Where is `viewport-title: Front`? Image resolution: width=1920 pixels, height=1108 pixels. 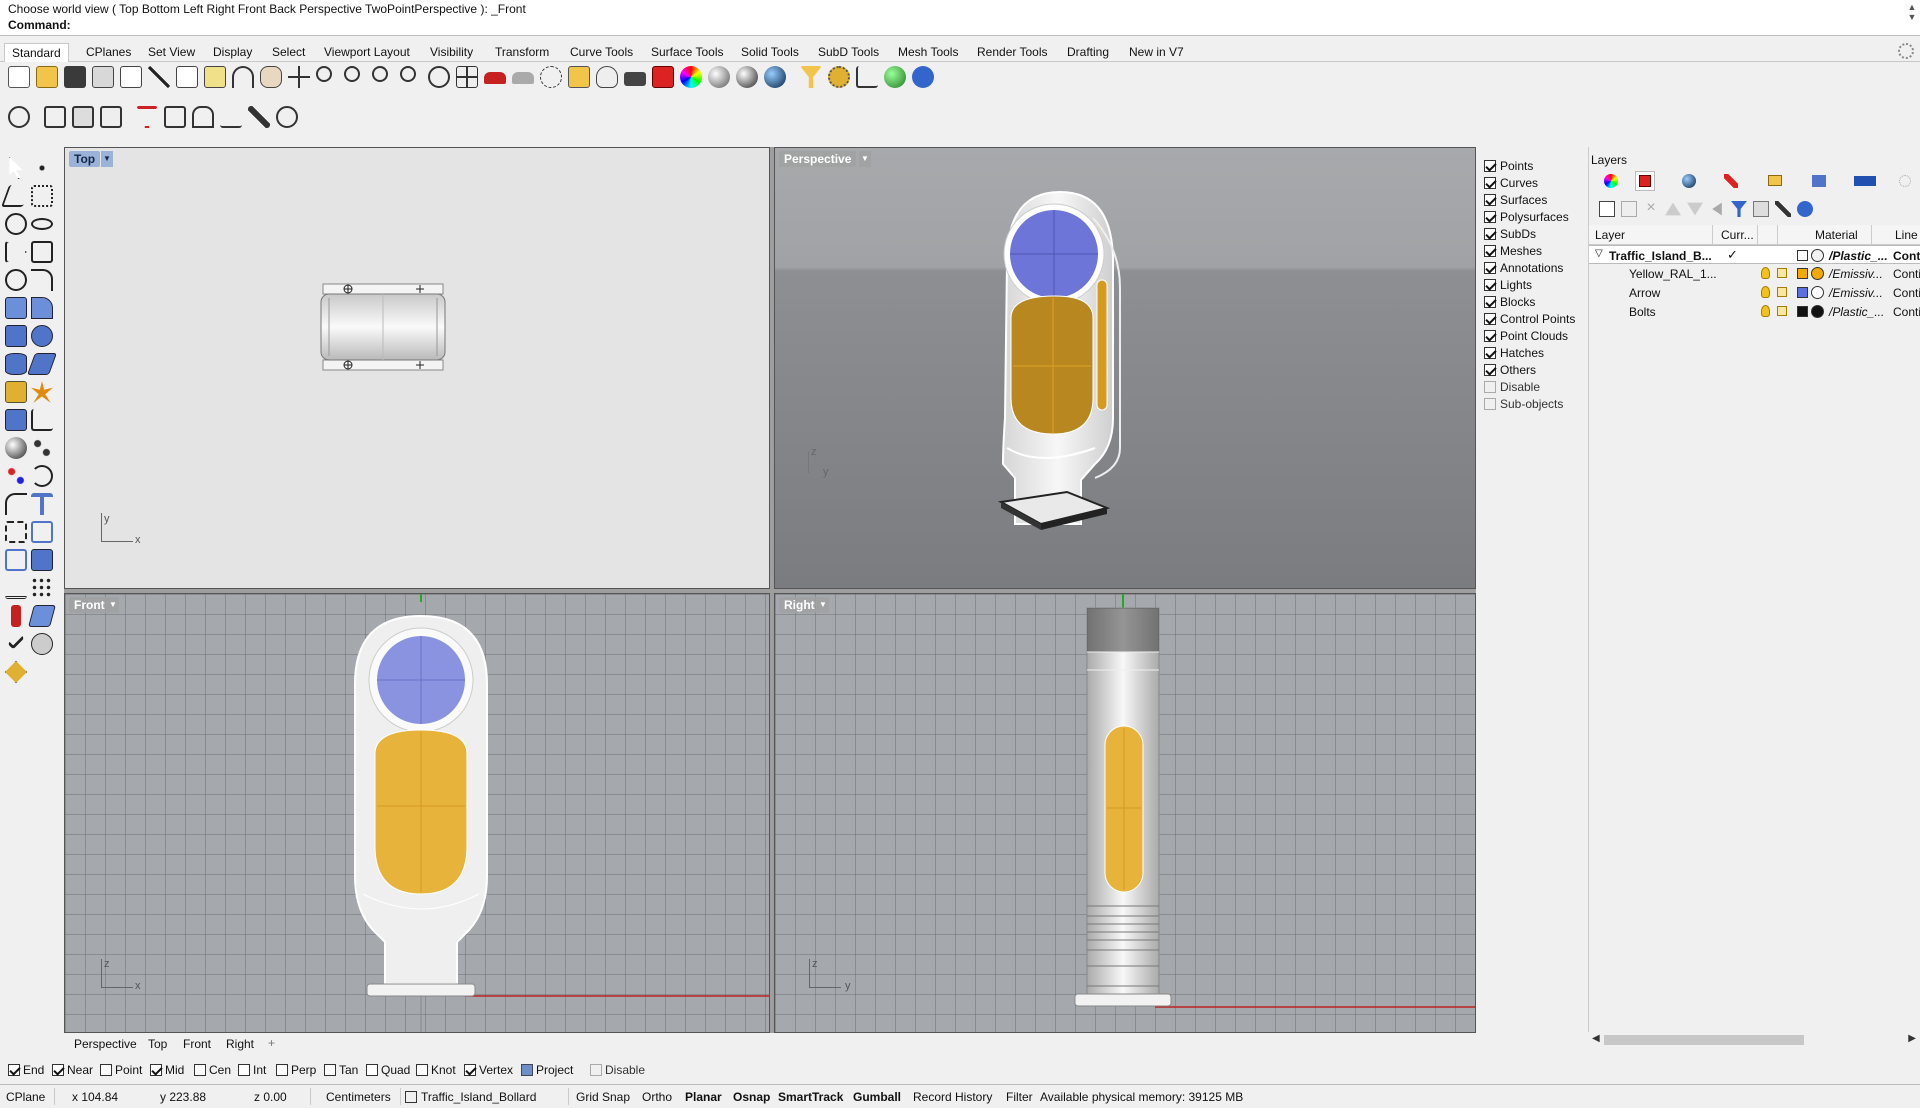
viewport-title: Front is located at coordinates (89, 605).